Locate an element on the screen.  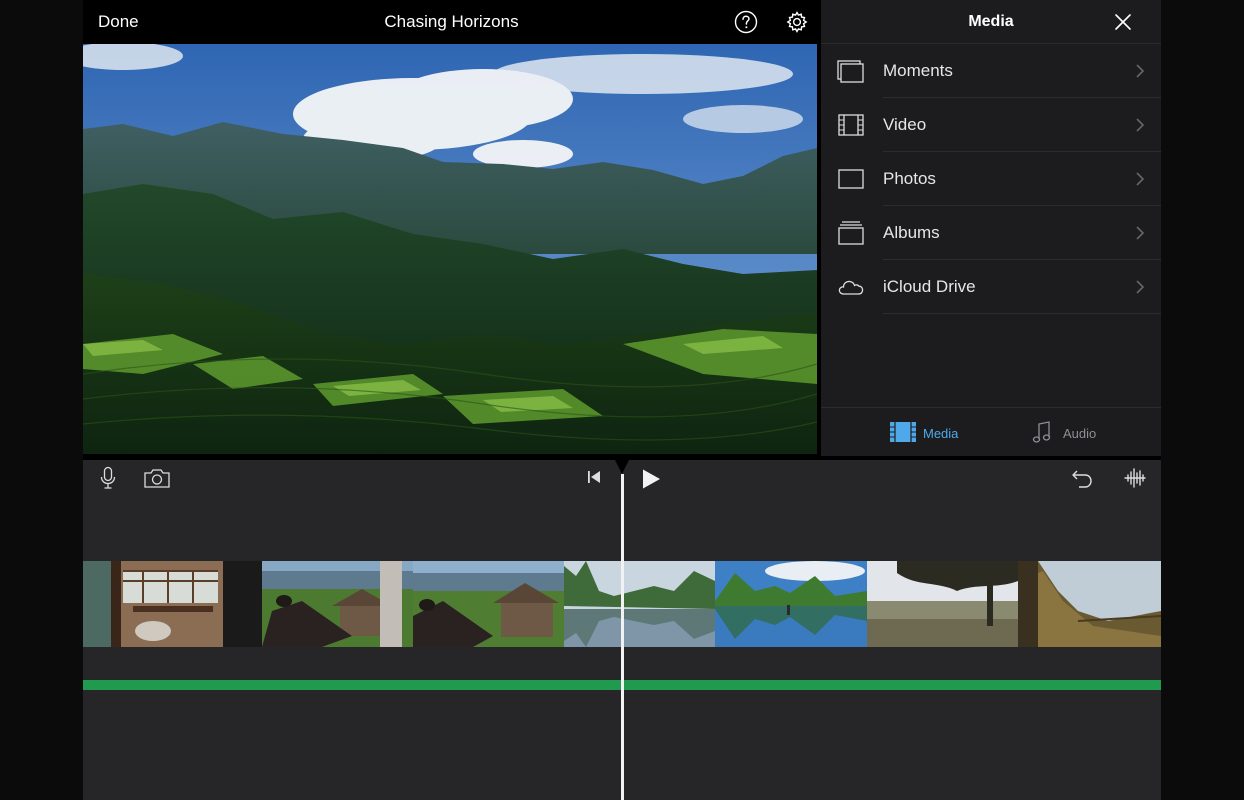
gear-icon is located at coordinates (797, 22).